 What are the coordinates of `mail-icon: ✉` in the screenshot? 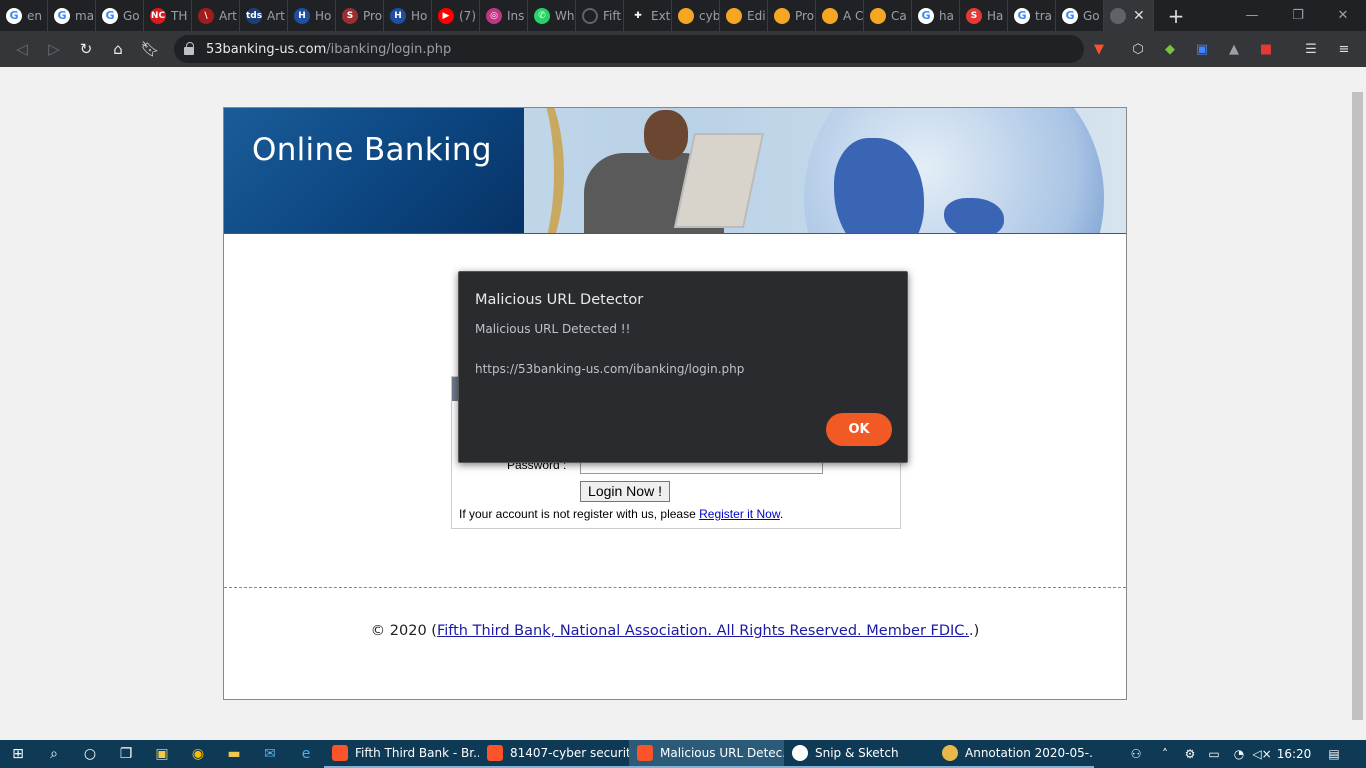 It's located at (270, 754).